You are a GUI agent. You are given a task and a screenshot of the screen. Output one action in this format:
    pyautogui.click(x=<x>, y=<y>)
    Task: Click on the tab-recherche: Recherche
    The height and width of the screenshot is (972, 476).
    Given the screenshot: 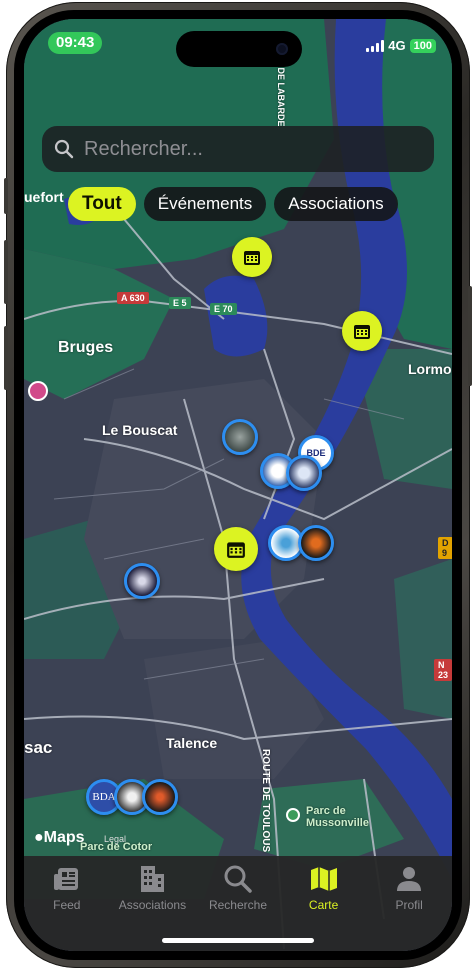 What is the action you would take?
    pyautogui.click(x=238, y=903)
    